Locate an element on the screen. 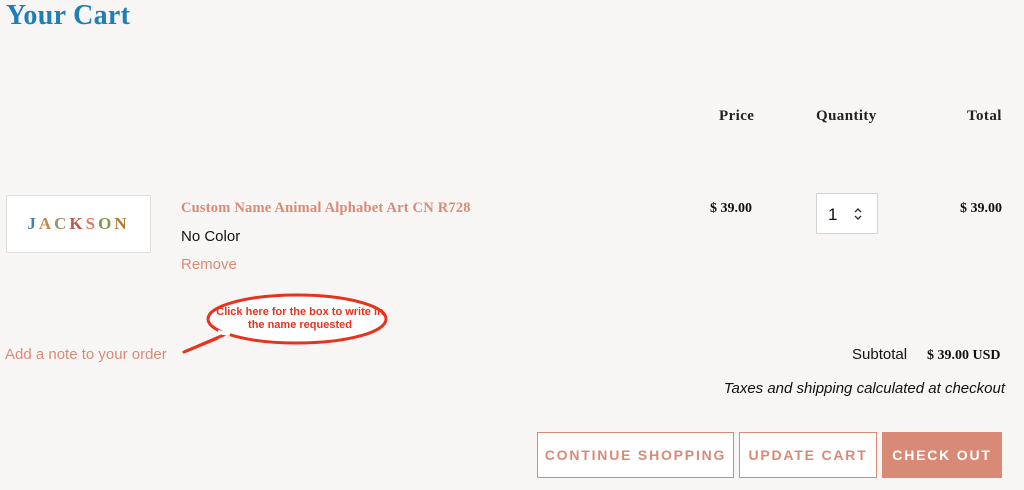 Image resolution: width=1024 pixels, height=490 pixels. remove-item-link: Remove is located at coordinates (209, 264).